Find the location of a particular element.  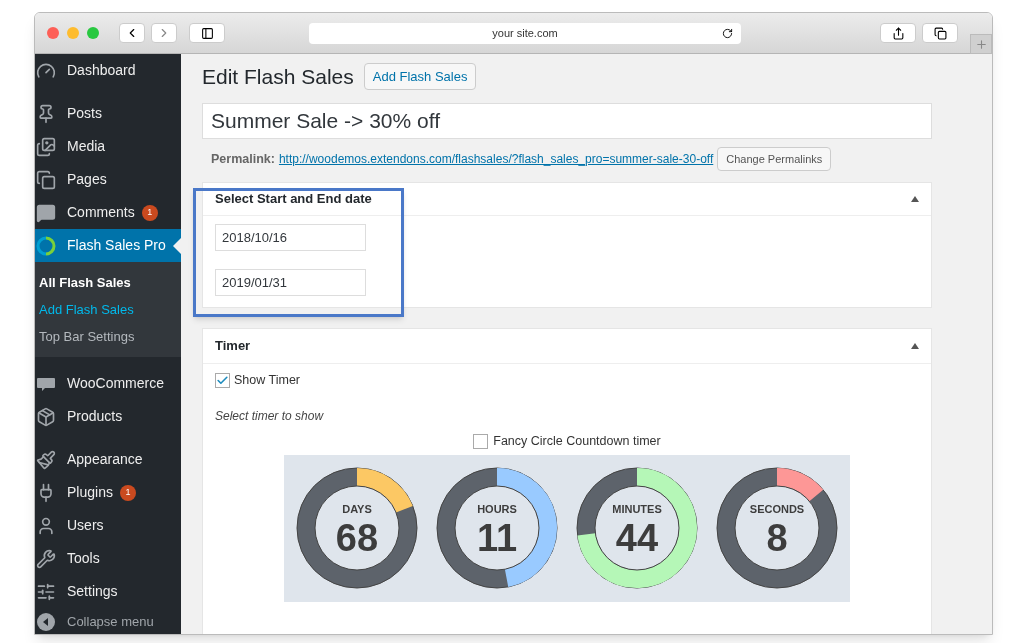

sidebar-item: Dashboard is located at coordinates (108, 70).